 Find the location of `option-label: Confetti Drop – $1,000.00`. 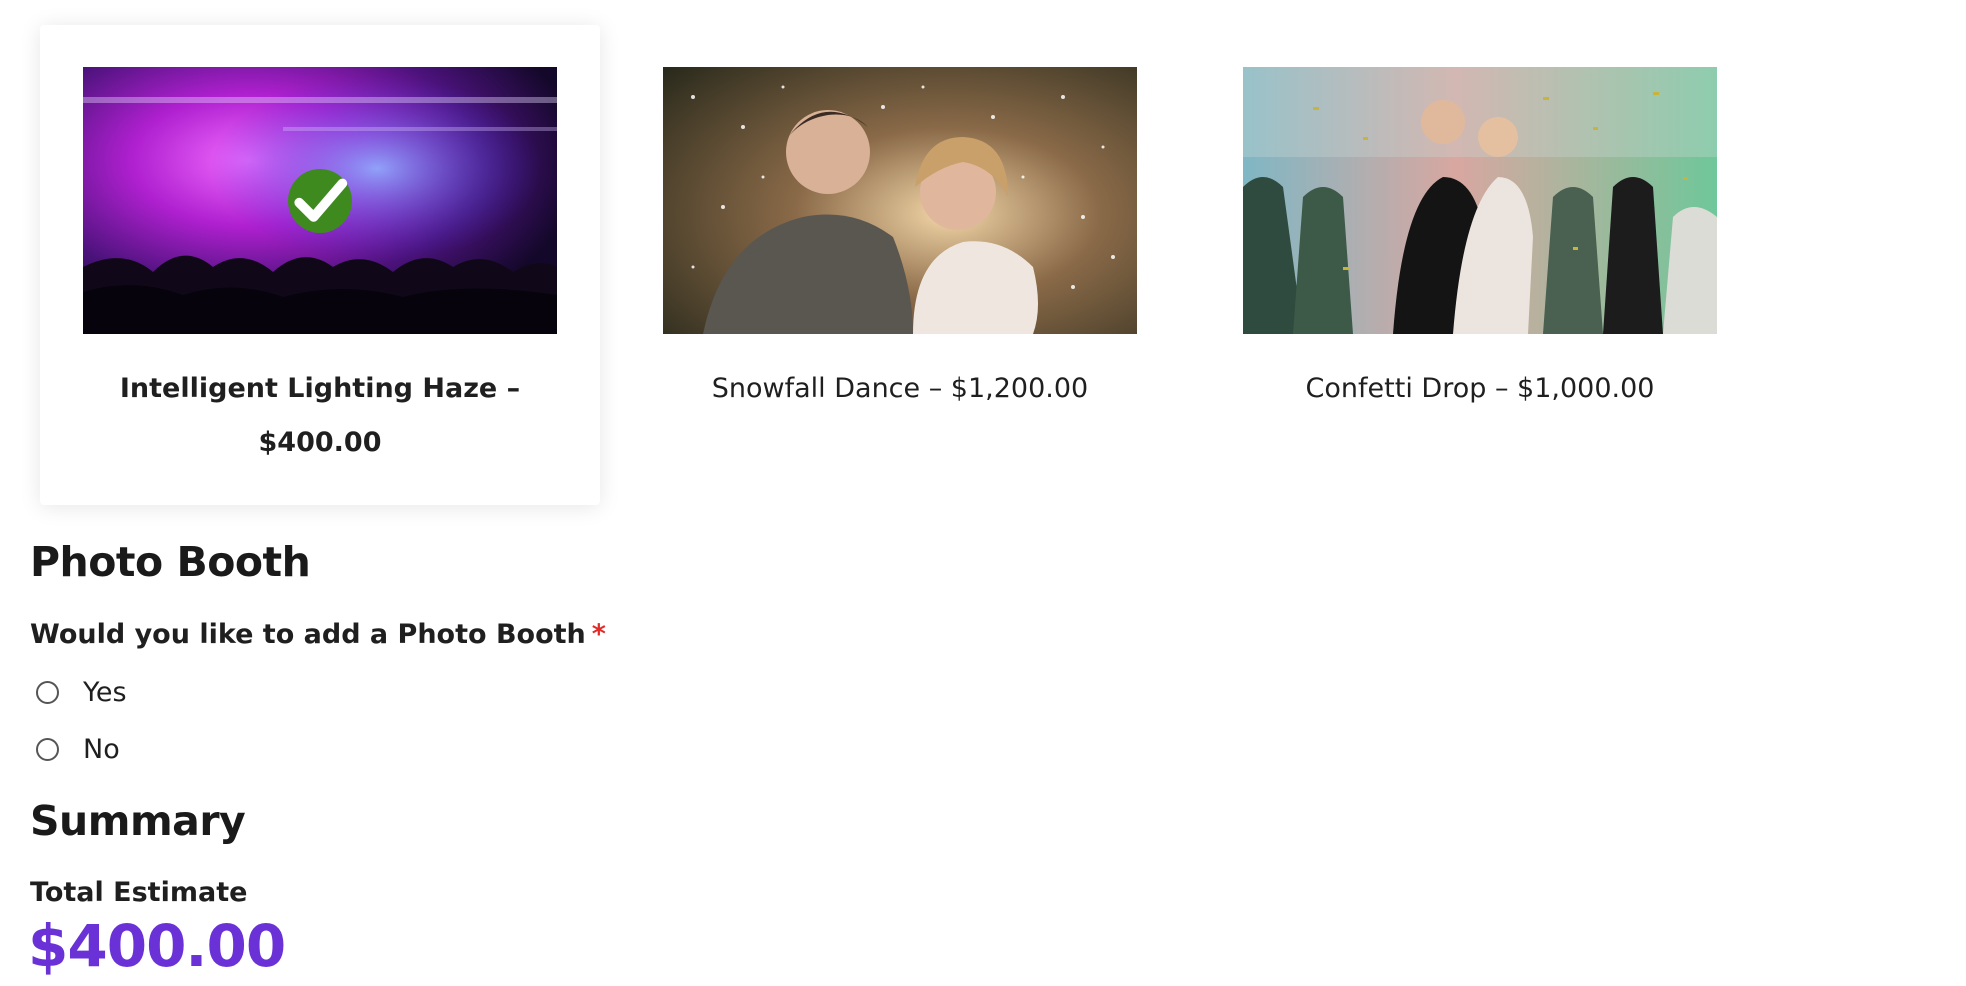

option-label: Confetti Drop – $1,000.00 is located at coordinates (1480, 388).